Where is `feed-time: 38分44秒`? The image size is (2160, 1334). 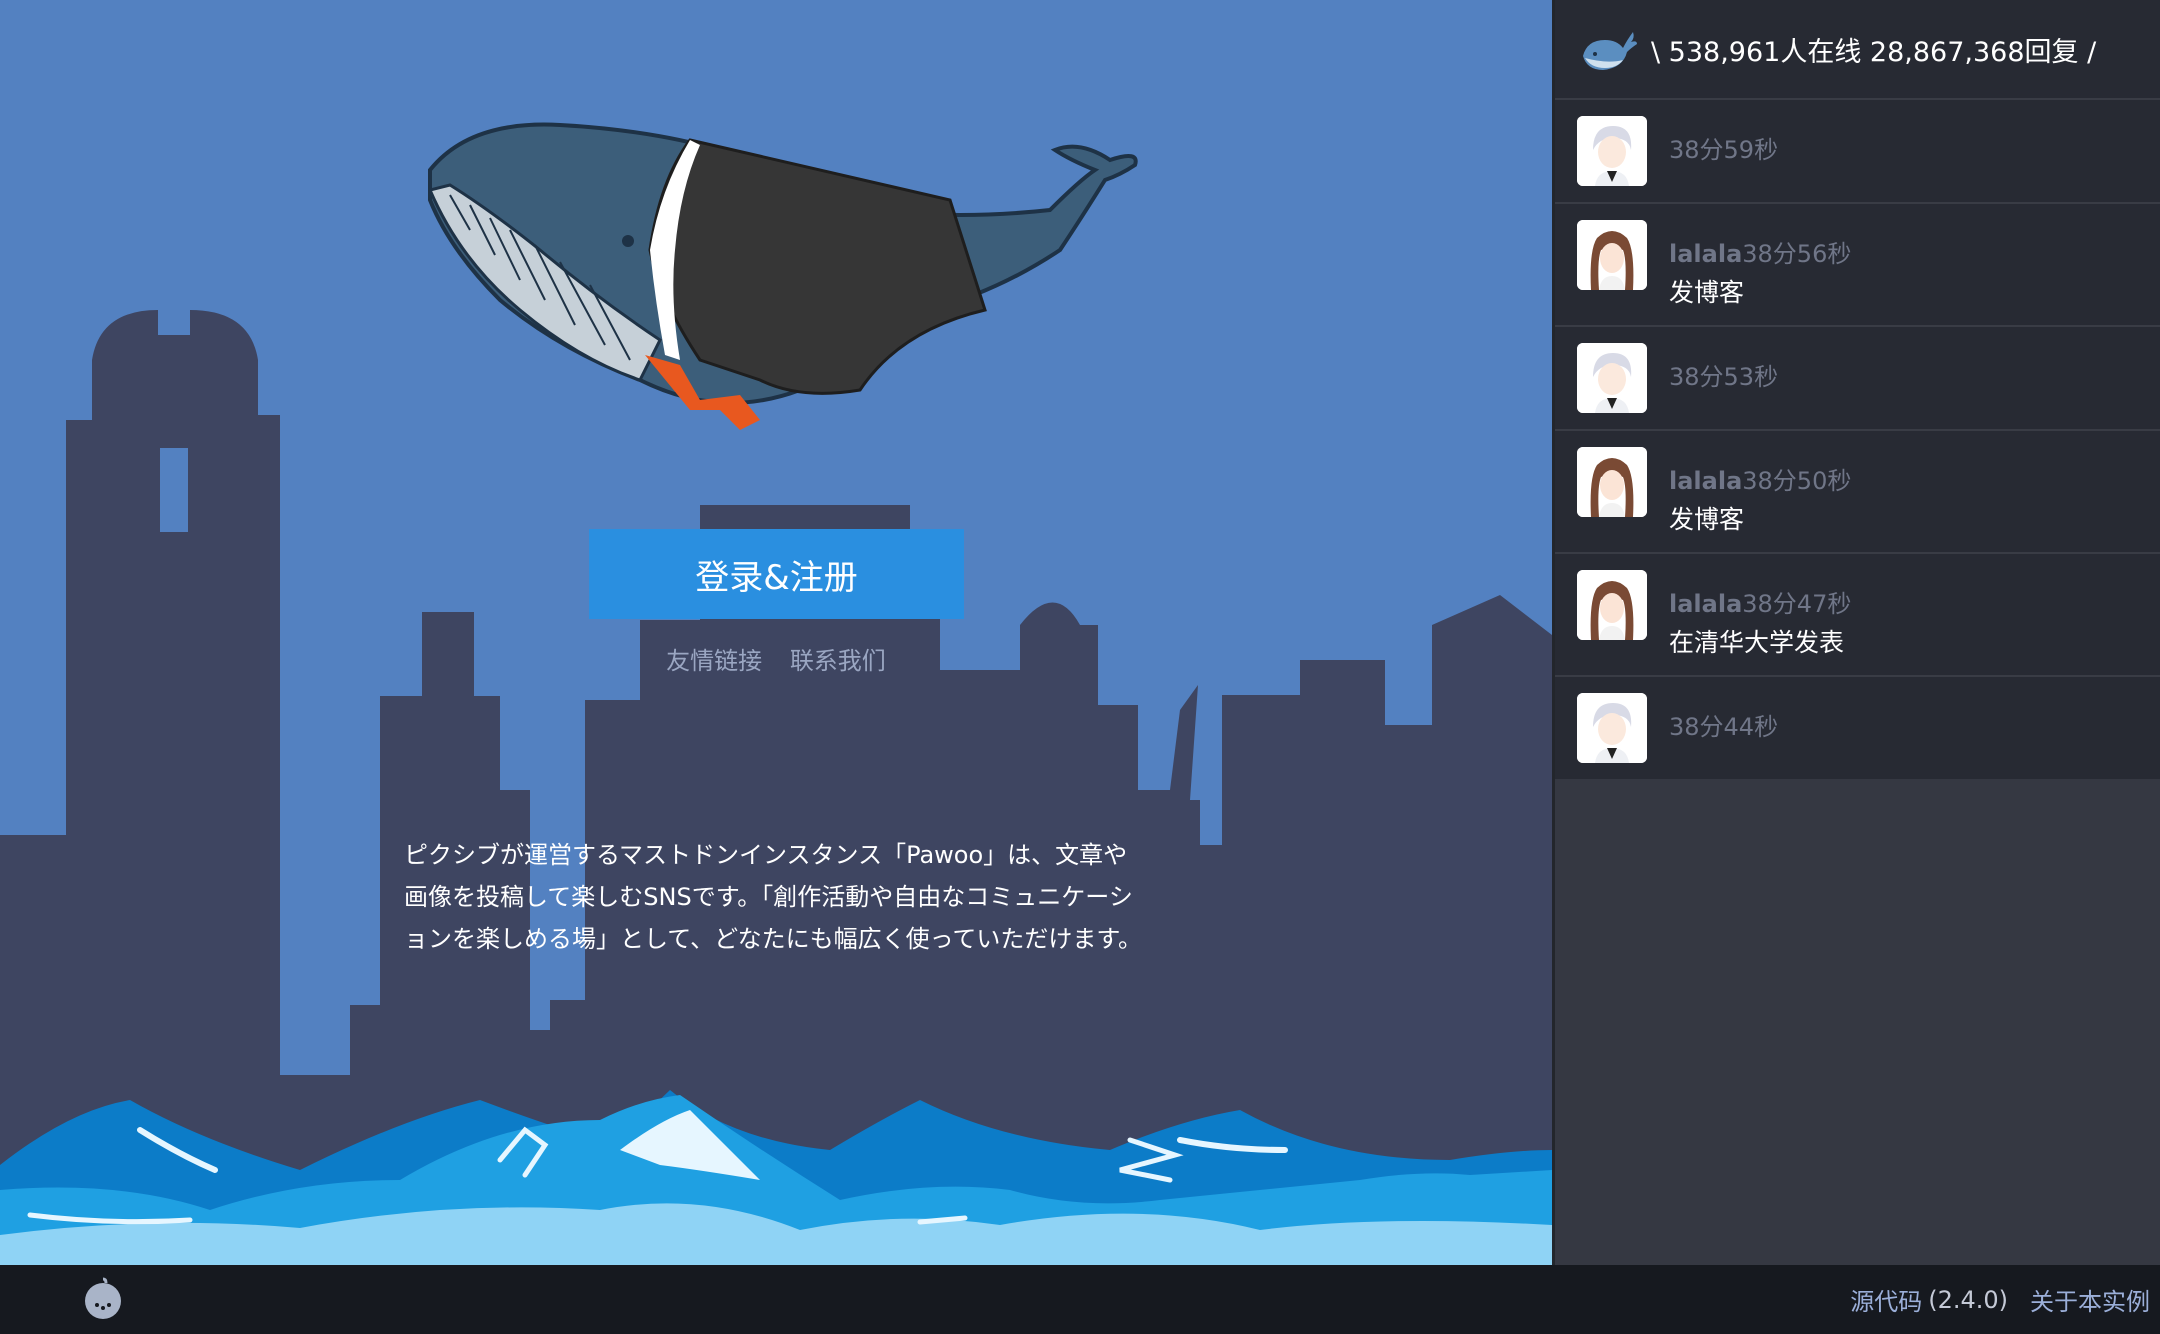 feed-time: 38分44秒 is located at coordinates (1724, 727).